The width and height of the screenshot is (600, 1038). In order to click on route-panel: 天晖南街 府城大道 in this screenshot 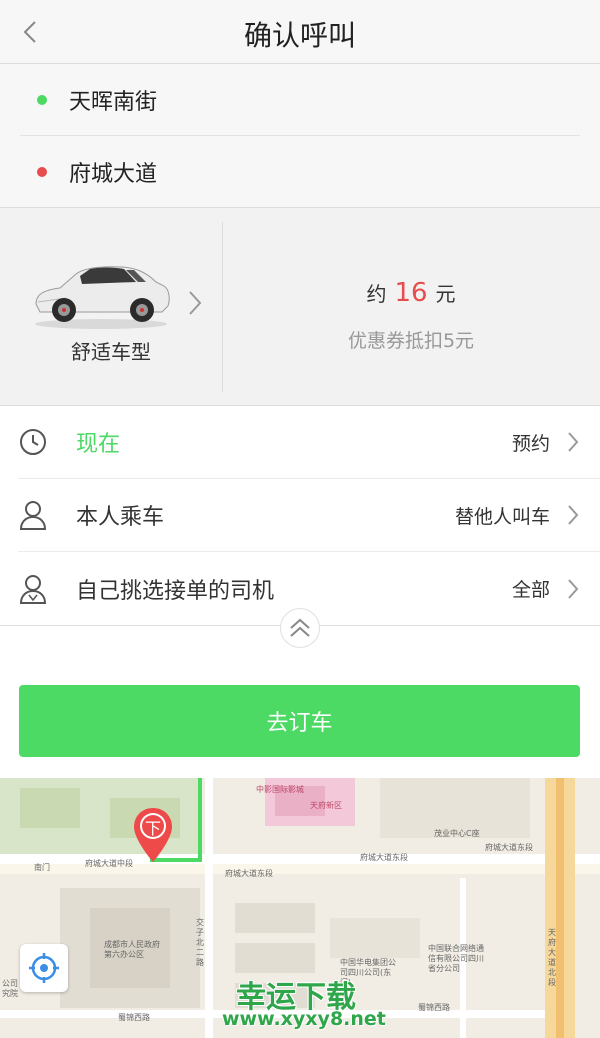, I will do `click(300, 136)`.